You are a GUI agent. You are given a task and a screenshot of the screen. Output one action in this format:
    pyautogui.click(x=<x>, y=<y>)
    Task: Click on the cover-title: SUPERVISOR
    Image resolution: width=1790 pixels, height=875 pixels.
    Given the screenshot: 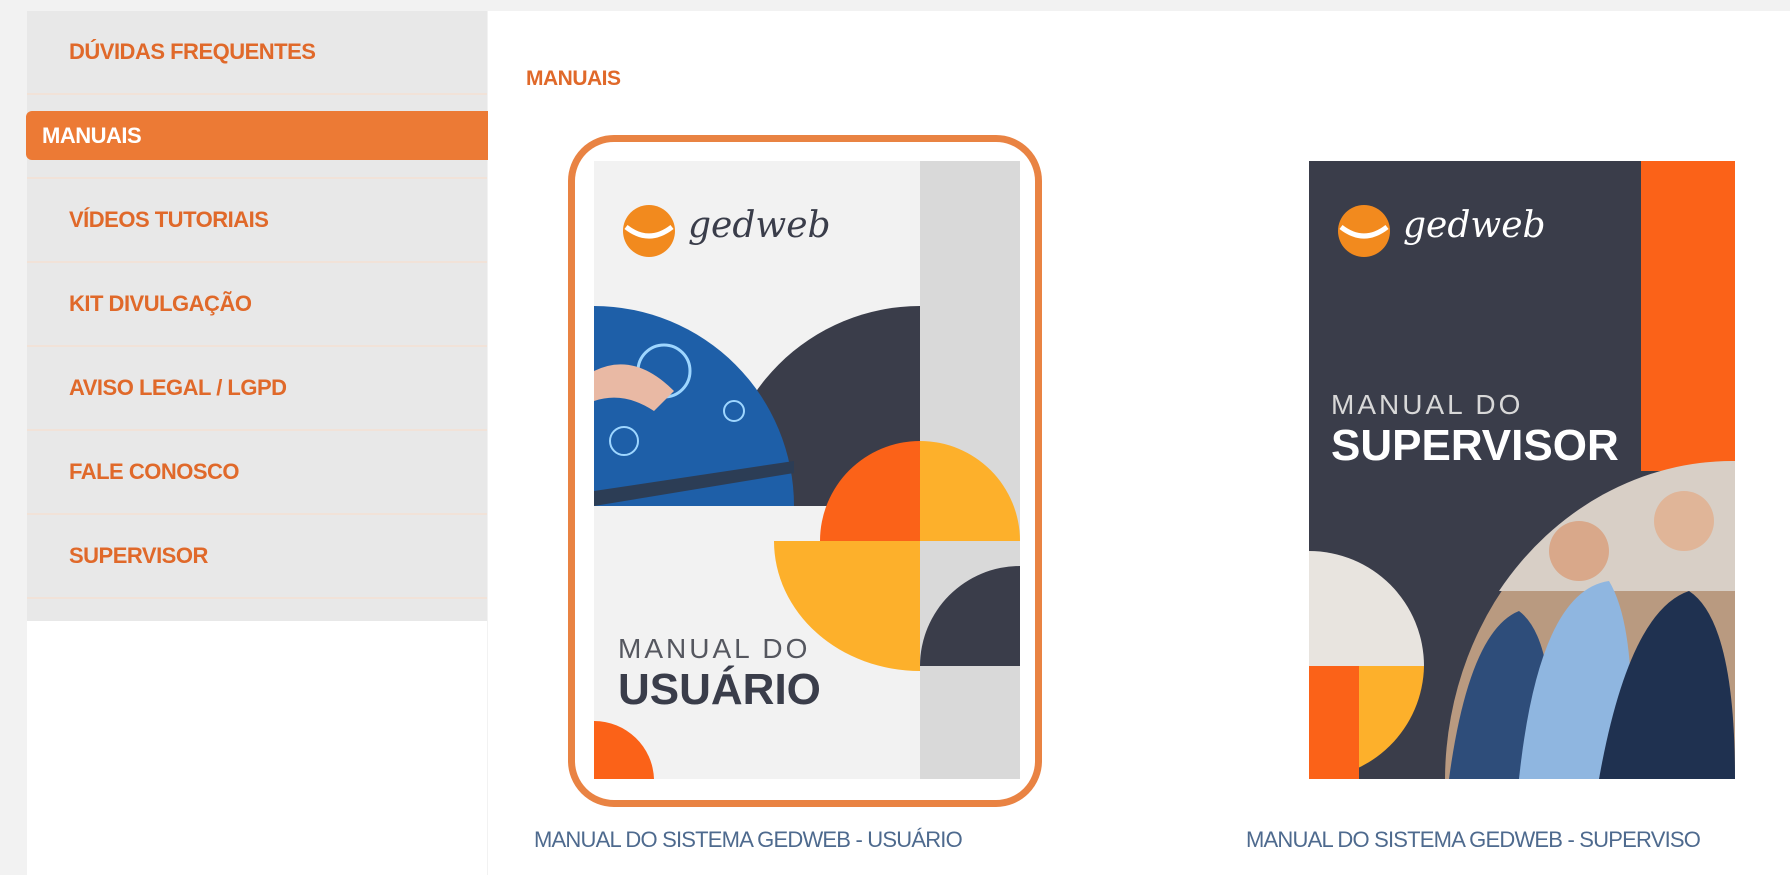 What is the action you would take?
    pyautogui.click(x=1475, y=445)
    